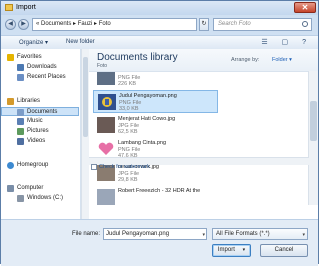  I want to click on homegroup-icon, so click(10, 165).